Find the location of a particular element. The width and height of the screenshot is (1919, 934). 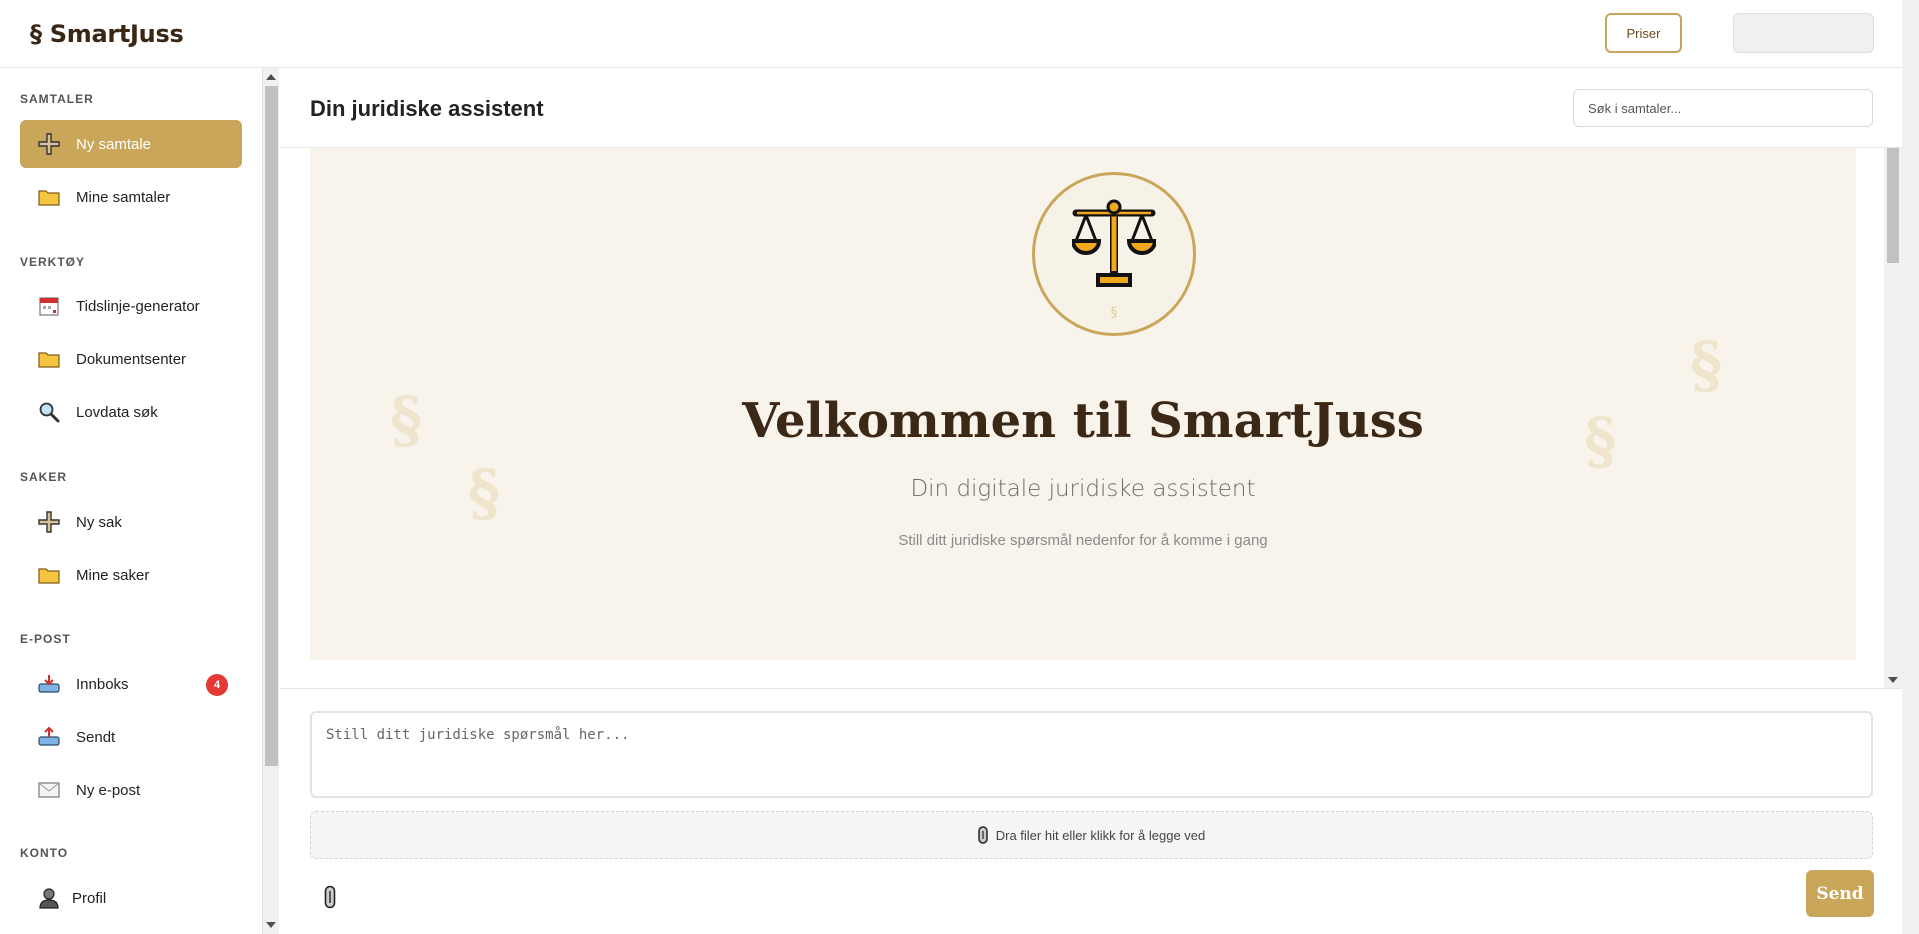

decorative-paragraph-mark: § is located at coordinates (1706, 364).